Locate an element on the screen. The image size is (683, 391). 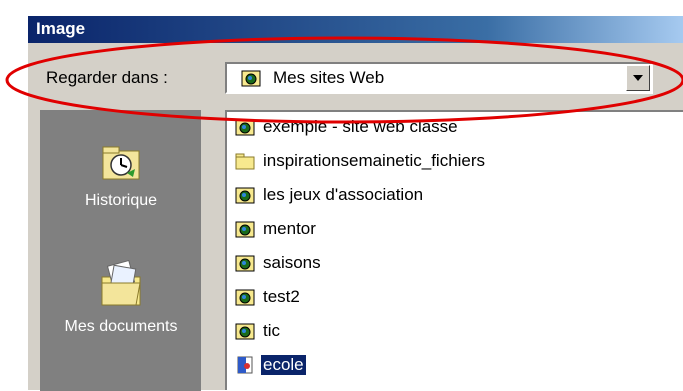
list-item: ecole is located at coordinates (270, 365).